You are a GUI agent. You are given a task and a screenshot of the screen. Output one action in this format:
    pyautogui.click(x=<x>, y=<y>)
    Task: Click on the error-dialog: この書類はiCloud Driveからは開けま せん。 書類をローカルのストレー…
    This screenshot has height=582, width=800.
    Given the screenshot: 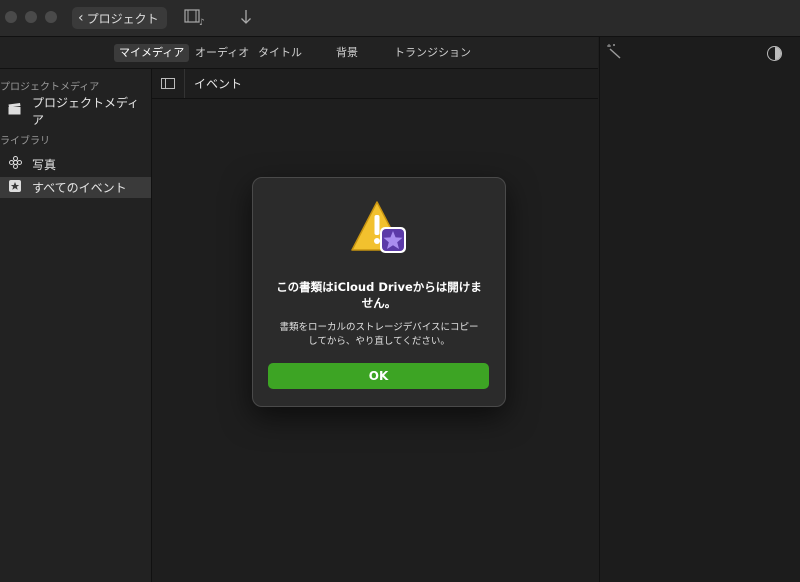 What is the action you would take?
    pyautogui.click(x=379, y=292)
    